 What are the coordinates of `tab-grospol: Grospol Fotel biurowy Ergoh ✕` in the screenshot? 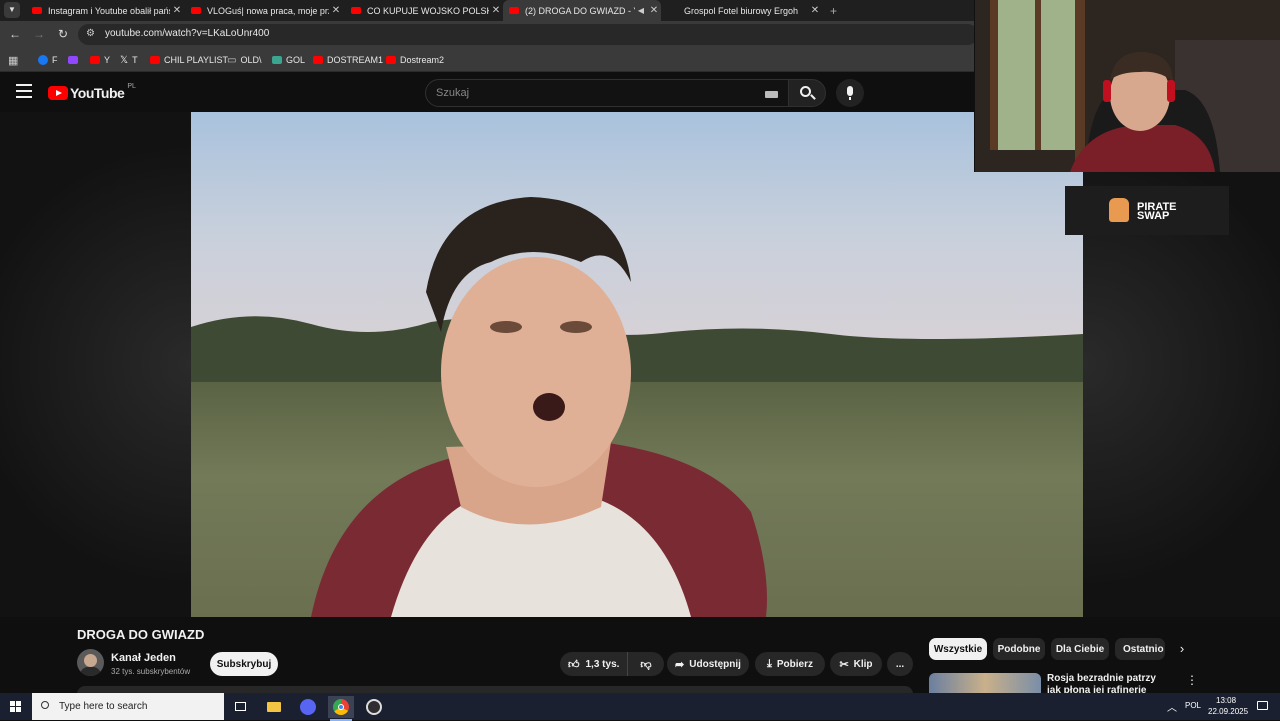 It's located at (743, 10).